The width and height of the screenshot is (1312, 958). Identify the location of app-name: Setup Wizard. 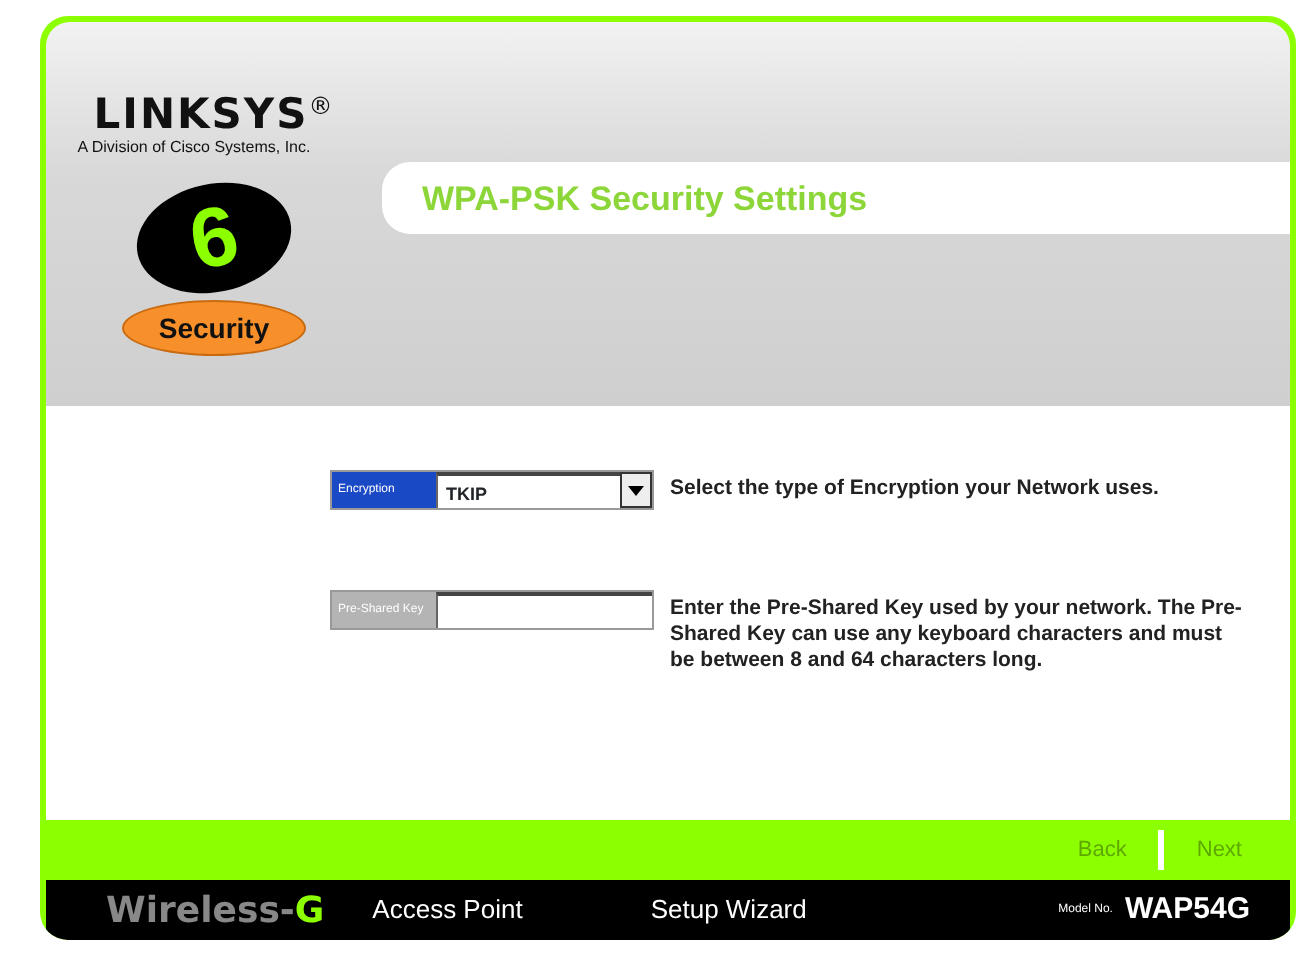
(728, 910).